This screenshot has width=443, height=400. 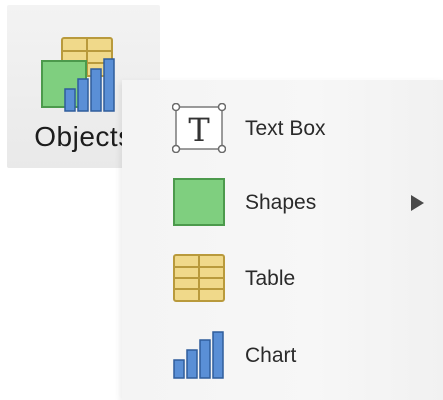 I want to click on menu-item-shapes: Shapes, so click(x=282, y=203).